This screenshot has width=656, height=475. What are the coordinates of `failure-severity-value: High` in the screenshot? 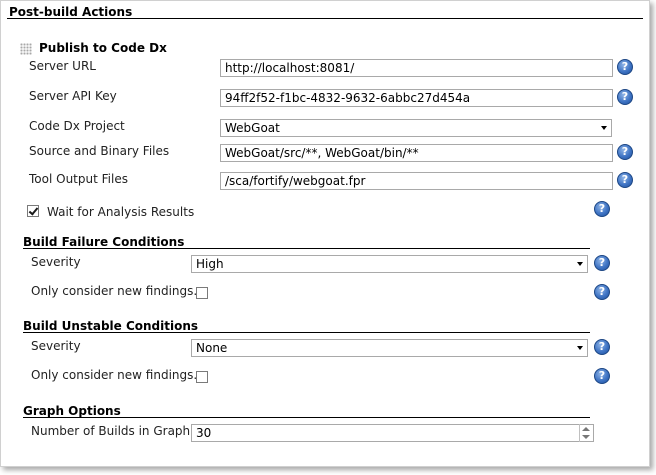 It's located at (210, 264).